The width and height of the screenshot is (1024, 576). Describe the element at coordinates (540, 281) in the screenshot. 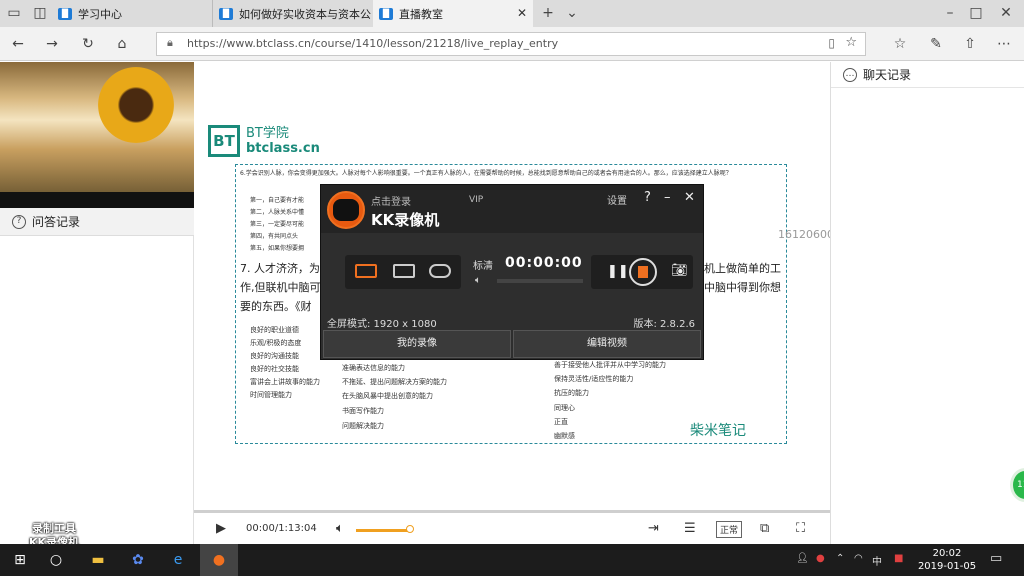

I see `kk-volume-bar` at that location.